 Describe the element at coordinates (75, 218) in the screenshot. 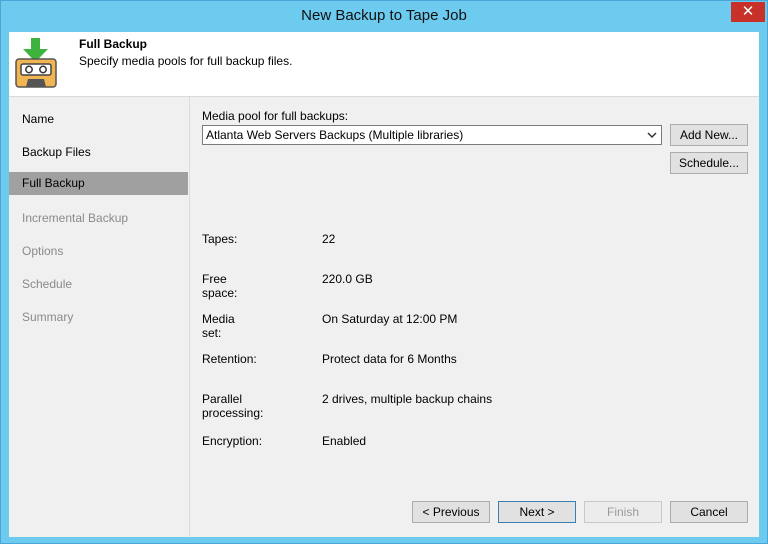

I see `nav-step-incremental-backup: Incremental Backup` at that location.